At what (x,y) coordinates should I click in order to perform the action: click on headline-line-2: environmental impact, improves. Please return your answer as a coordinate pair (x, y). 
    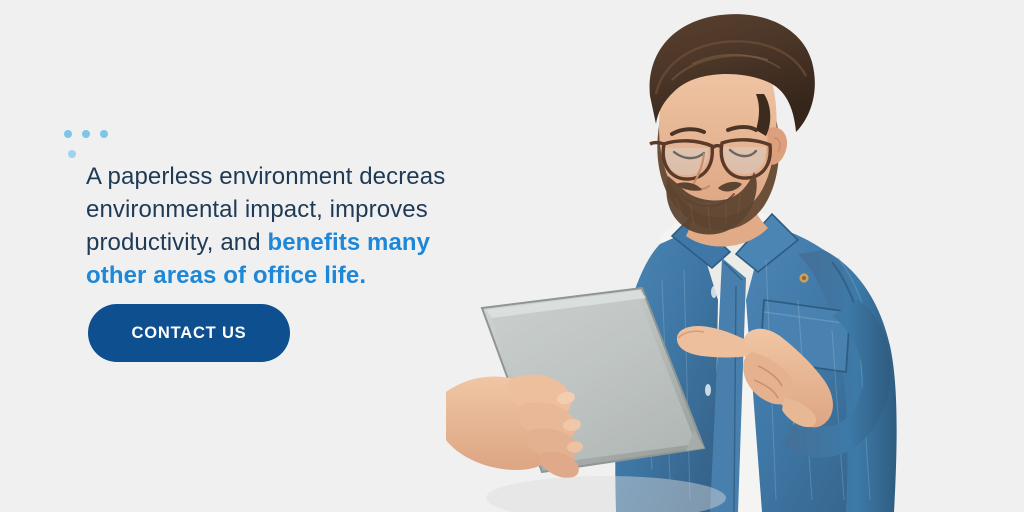
    Looking at the image, I should click on (257, 209).